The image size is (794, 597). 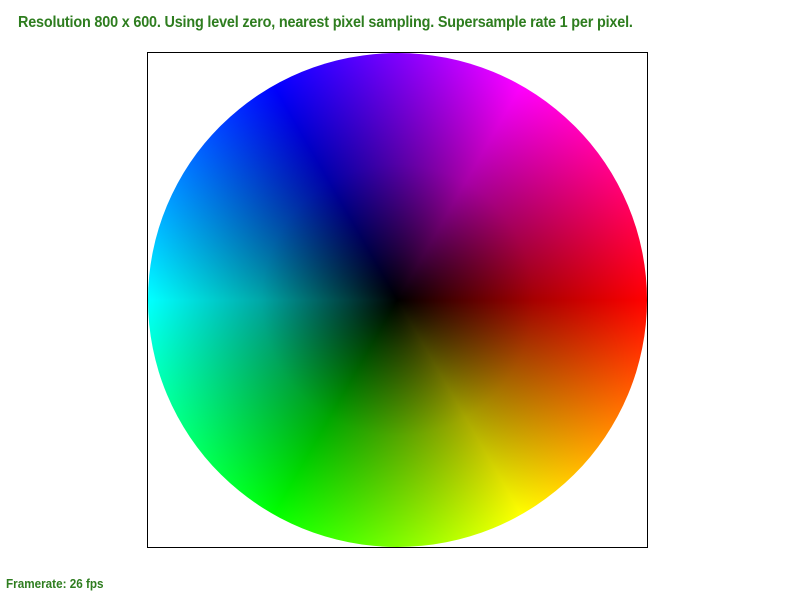 What do you see at coordinates (55, 583) in the screenshot?
I see `framerate-readout: Framerate: 26 fps` at bounding box center [55, 583].